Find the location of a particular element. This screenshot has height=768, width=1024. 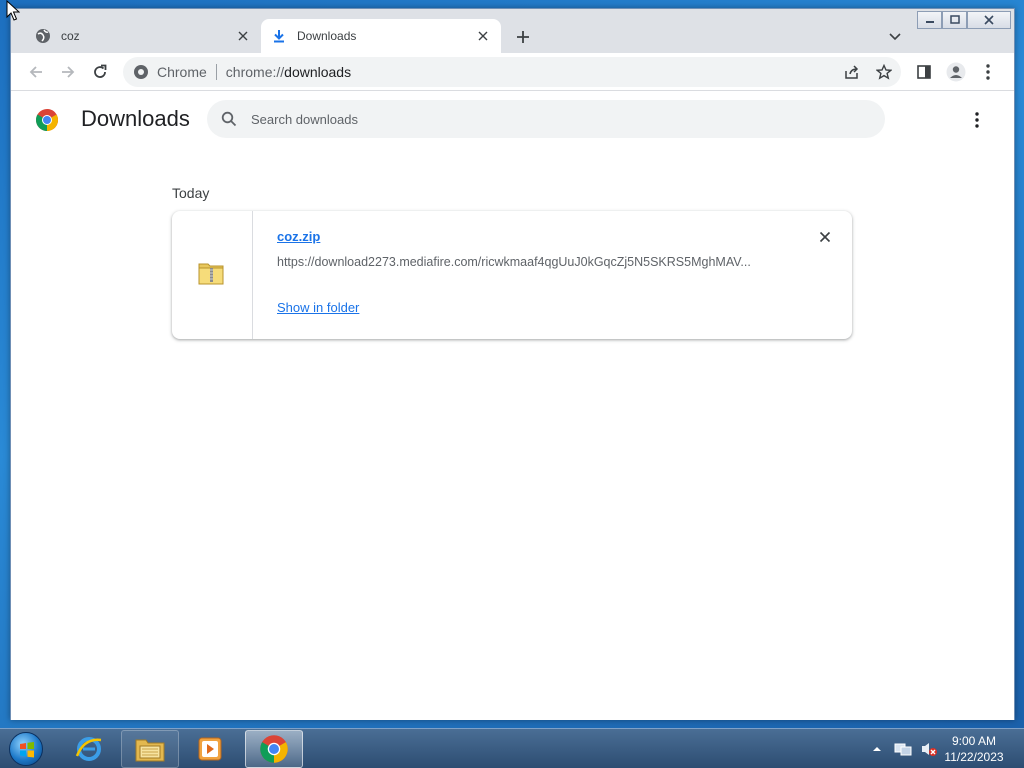

chrome-site-icon is located at coordinates (141, 72).